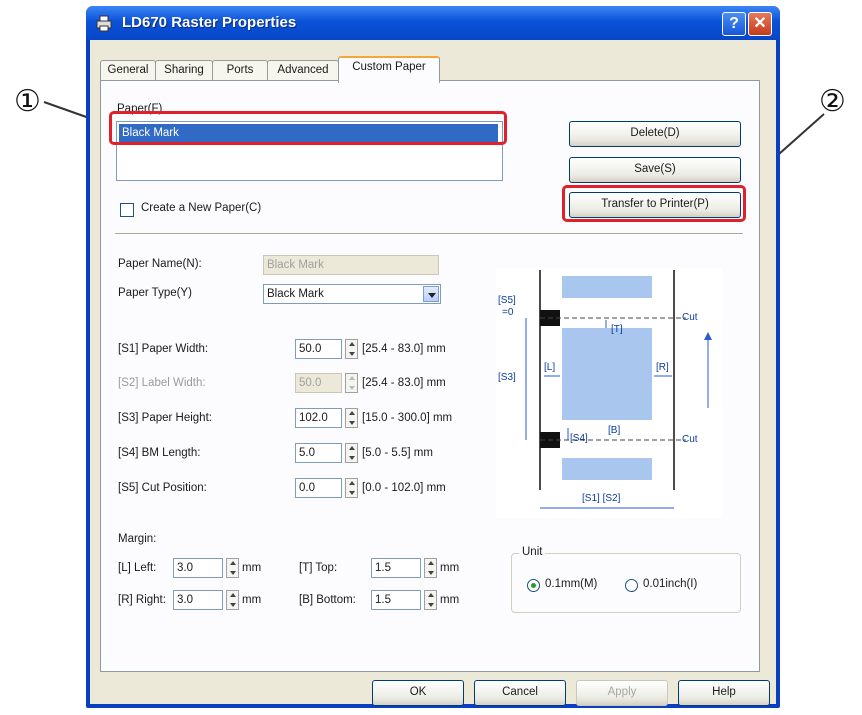  I want to click on window-title: LD670 Raster Properties, so click(209, 22).